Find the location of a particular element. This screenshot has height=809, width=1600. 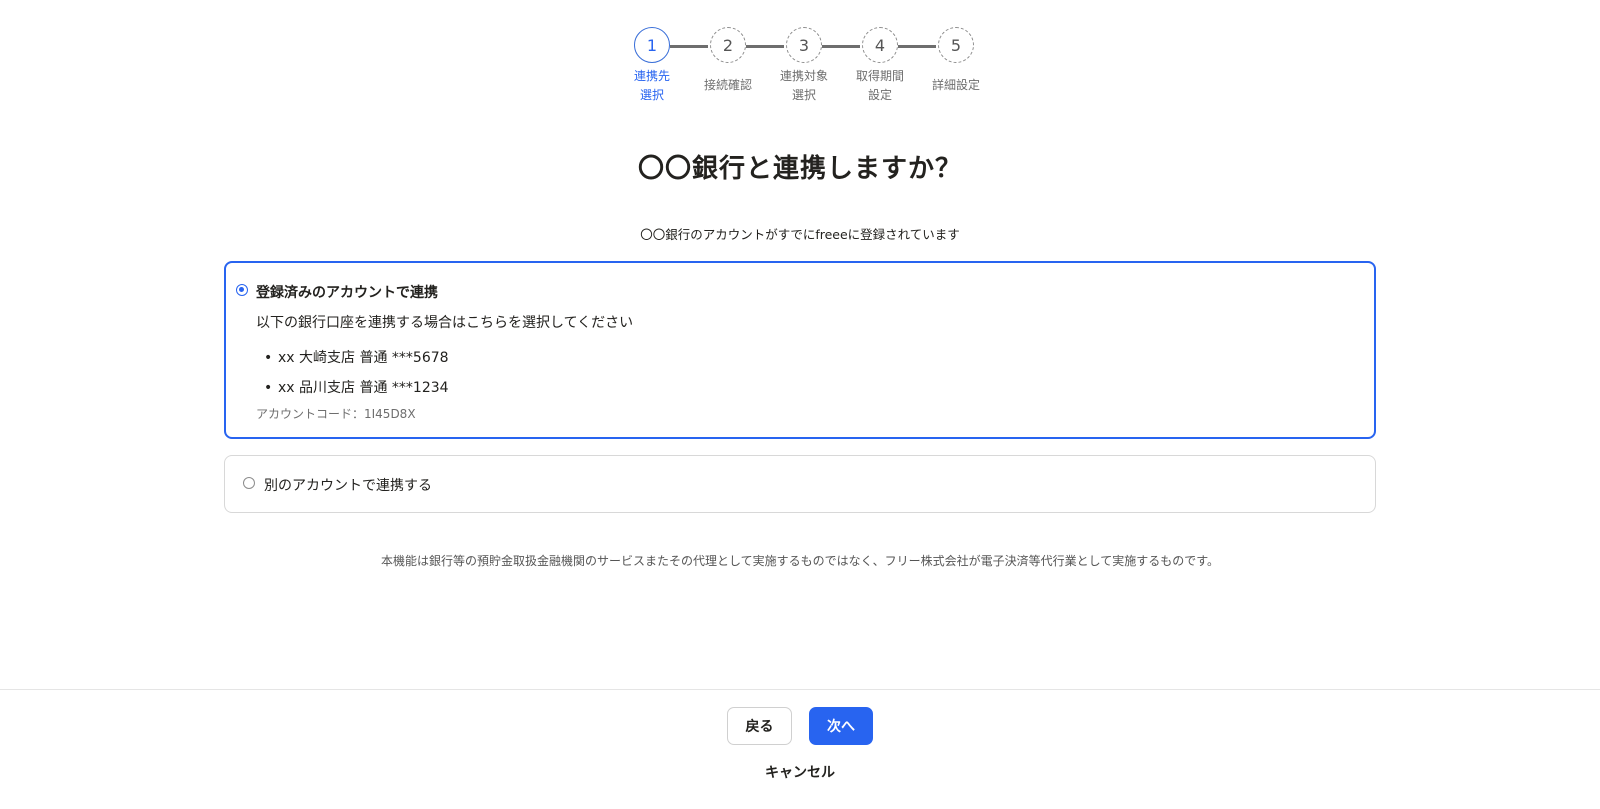

step-5: 5 詳細設定 is located at coordinates (956, 61).